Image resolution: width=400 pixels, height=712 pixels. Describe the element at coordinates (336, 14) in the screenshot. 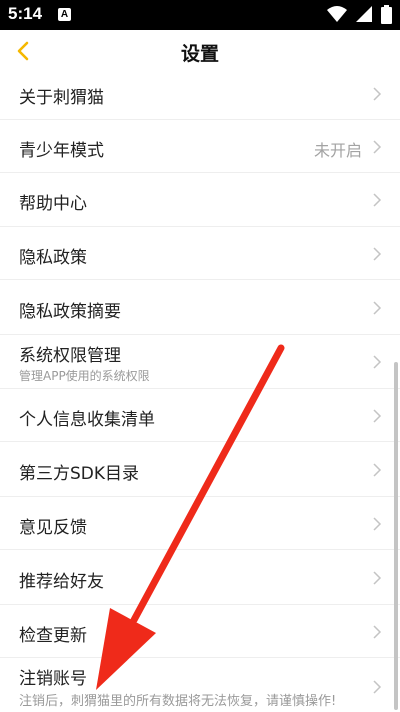

I see `wifi-icon` at that location.